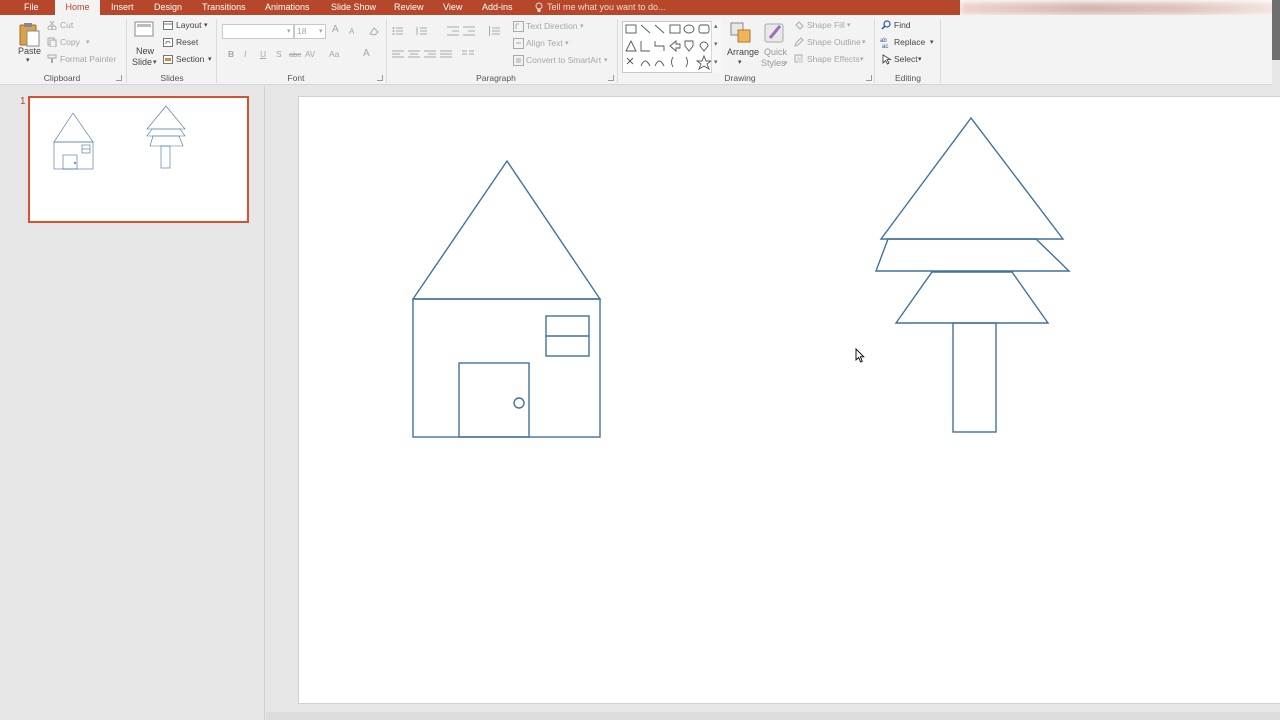 The height and width of the screenshot is (720, 1280). What do you see at coordinates (611, 78) in the screenshot?
I see `paragraph-launcher-icon` at bounding box center [611, 78].